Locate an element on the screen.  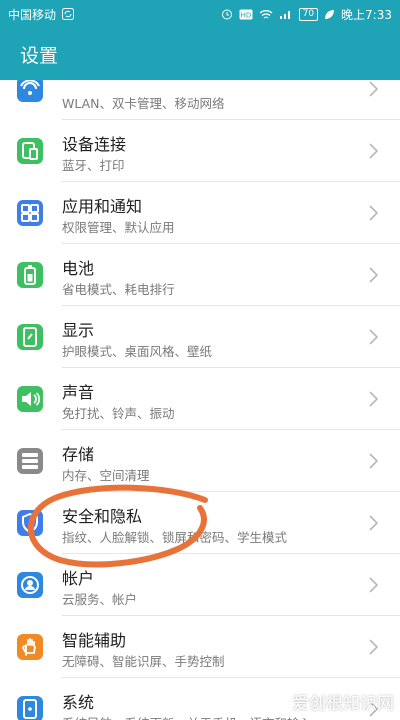
settings-item-title: 安全和隐私 is located at coordinates (102, 516).